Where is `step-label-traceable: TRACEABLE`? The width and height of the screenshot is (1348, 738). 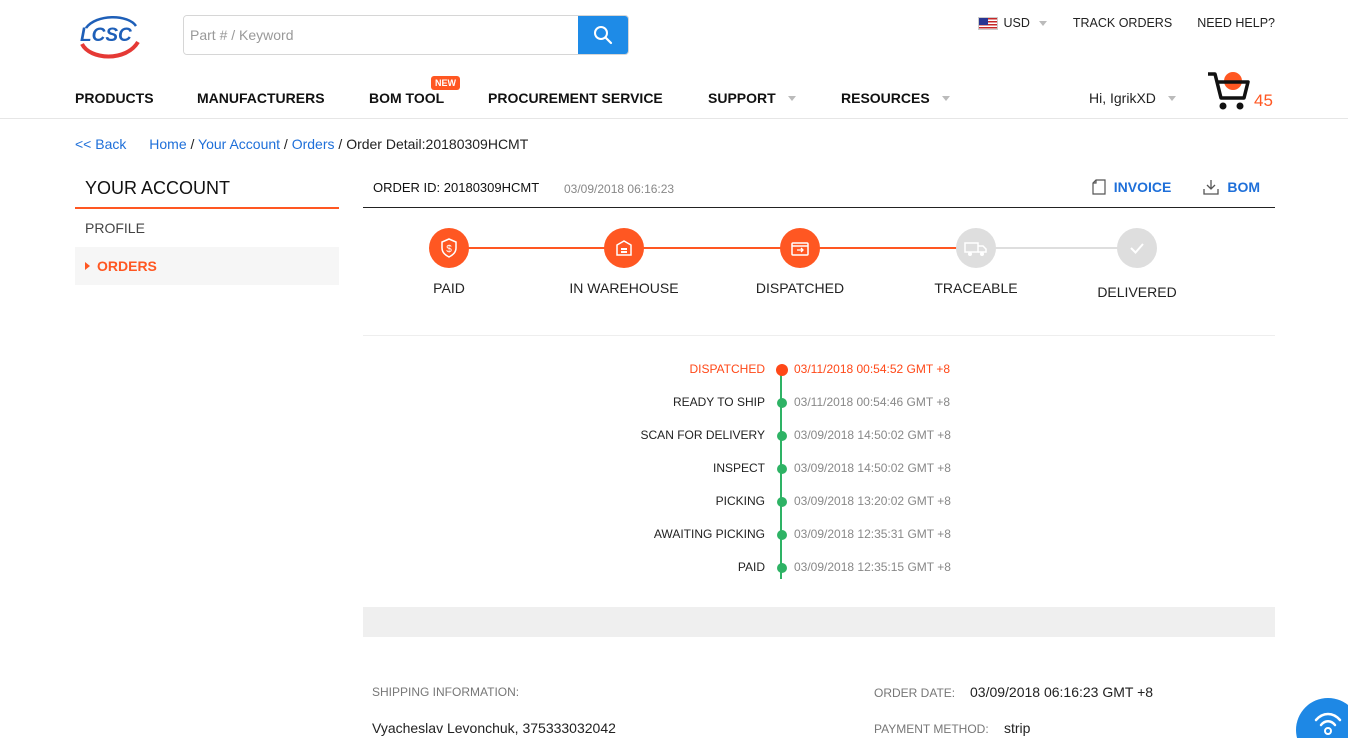 step-label-traceable: TRACEABLE is located at coordinates (976, 288).